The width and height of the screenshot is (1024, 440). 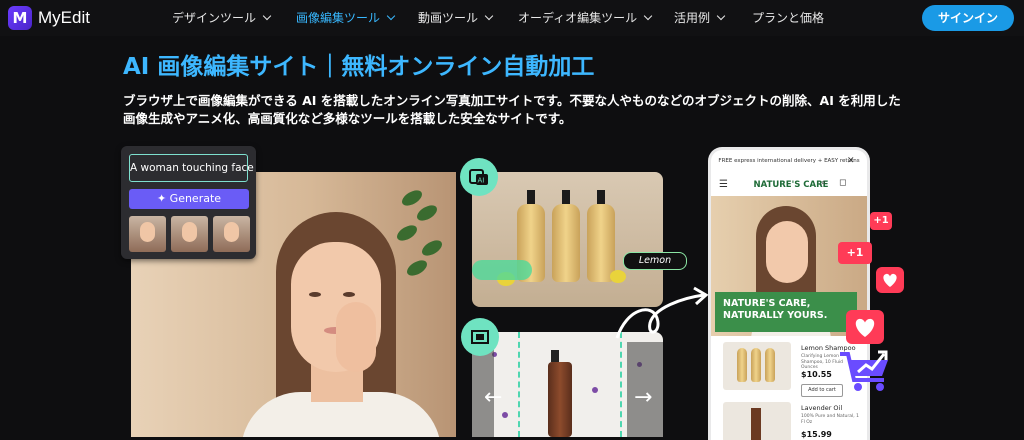 I want to click on menu-icon: ☰, so click(x=723, y=184).